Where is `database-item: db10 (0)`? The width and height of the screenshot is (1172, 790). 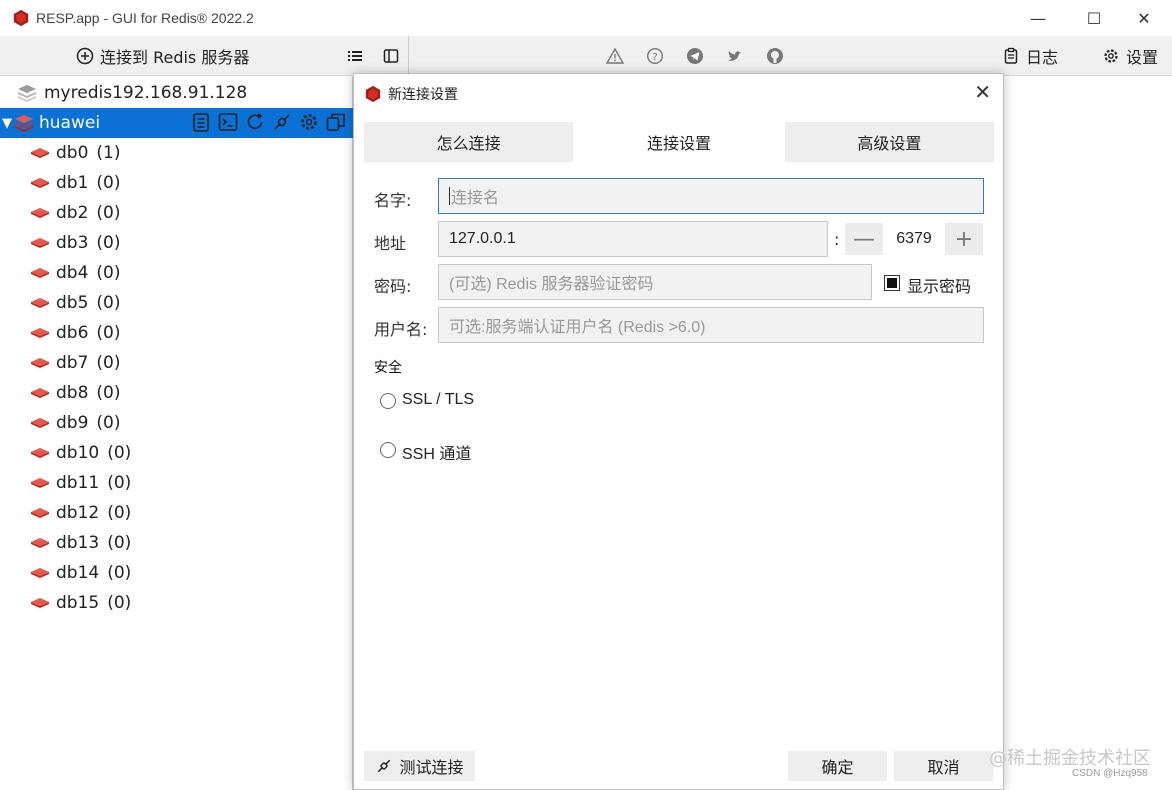
database-item: db10 (0) is located at coordinates (176, 453).